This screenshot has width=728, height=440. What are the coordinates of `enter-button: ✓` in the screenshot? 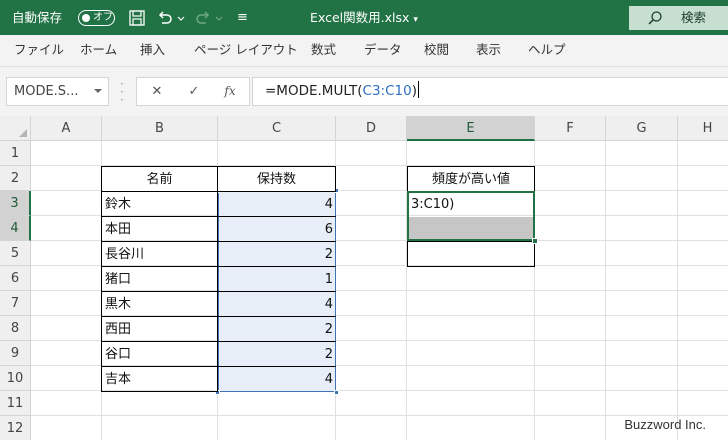 It's located at (194, 91).